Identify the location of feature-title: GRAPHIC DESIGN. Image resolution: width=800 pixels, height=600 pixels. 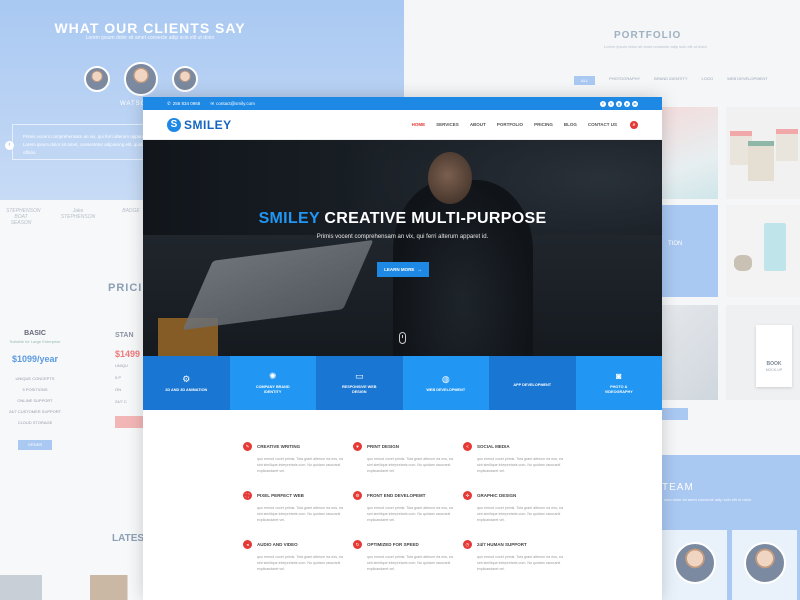
(497, 495).